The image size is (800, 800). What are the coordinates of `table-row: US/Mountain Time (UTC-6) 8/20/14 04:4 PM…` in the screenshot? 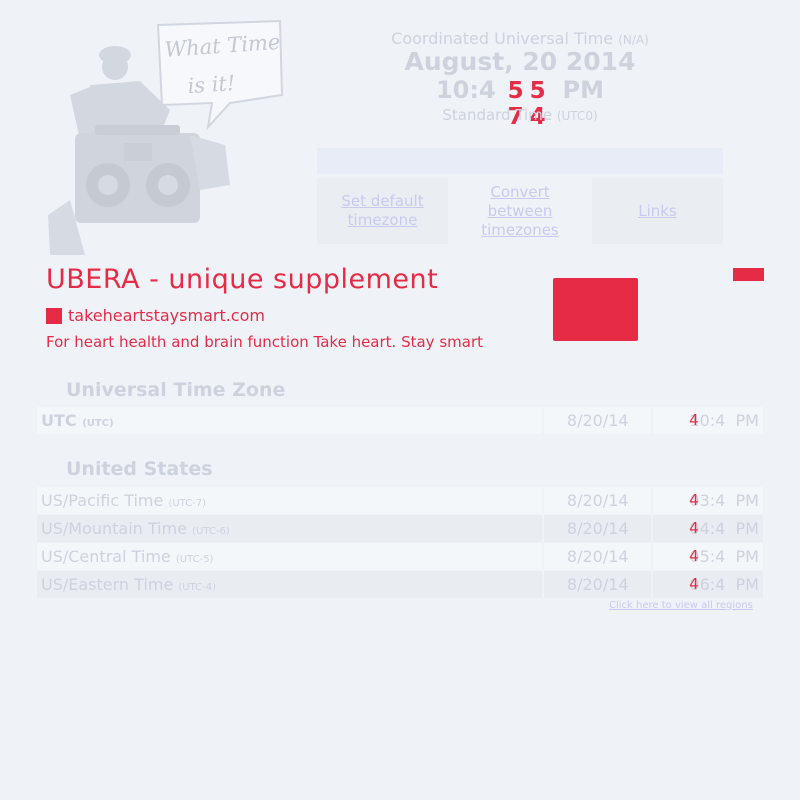 It's located at (400, 528).